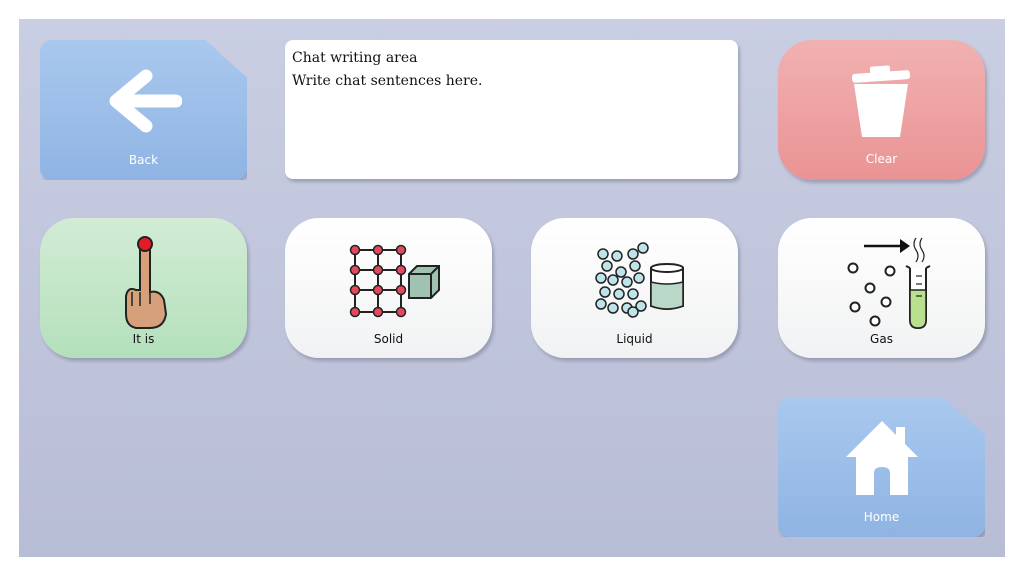 Image resolution: width=1024 pixels, height=576 pixels. I want to click on gas-test-tube-icon, so click(889, 283).